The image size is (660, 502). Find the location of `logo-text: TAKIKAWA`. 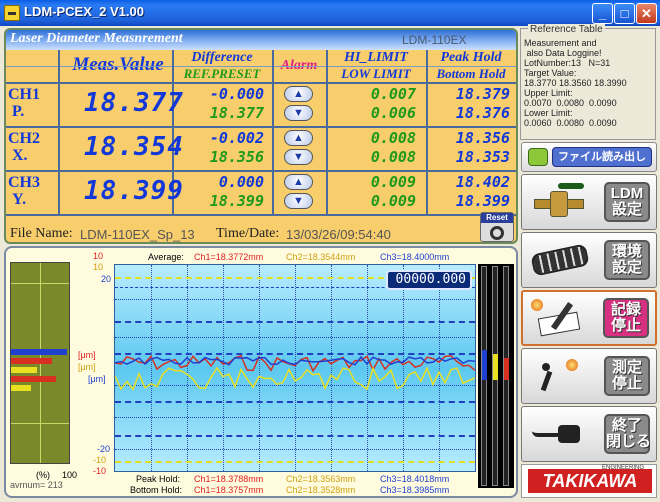

logo-text: TAKIKAWA is located at coordinates (590, 481).